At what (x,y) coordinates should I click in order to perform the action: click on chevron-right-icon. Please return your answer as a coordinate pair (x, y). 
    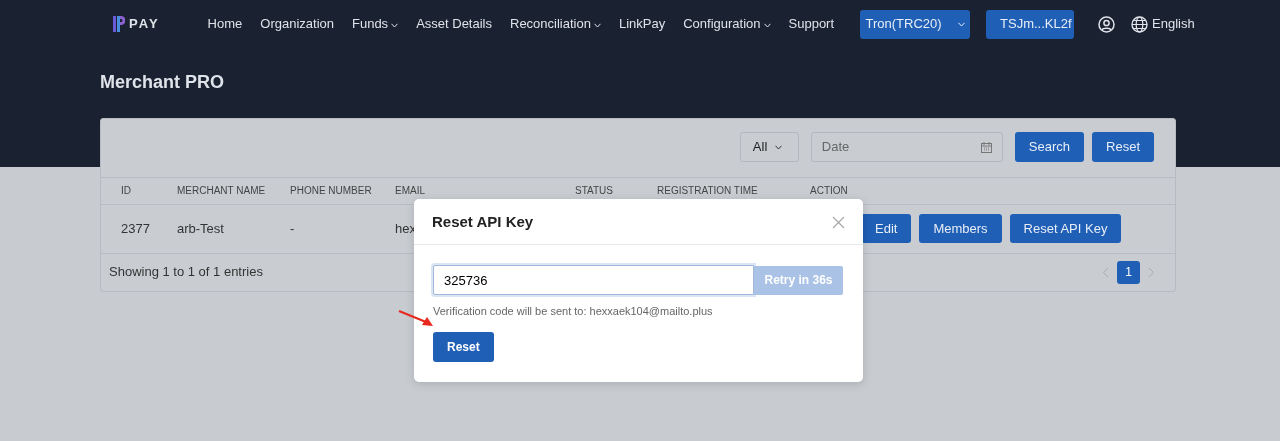
    Looking at the image, I should click on (1151, 273).